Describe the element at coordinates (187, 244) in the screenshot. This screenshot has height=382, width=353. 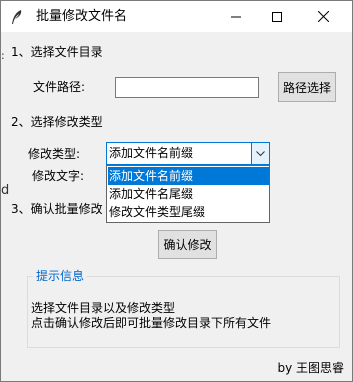
I see `confirm-button: 确认修改` at that location.